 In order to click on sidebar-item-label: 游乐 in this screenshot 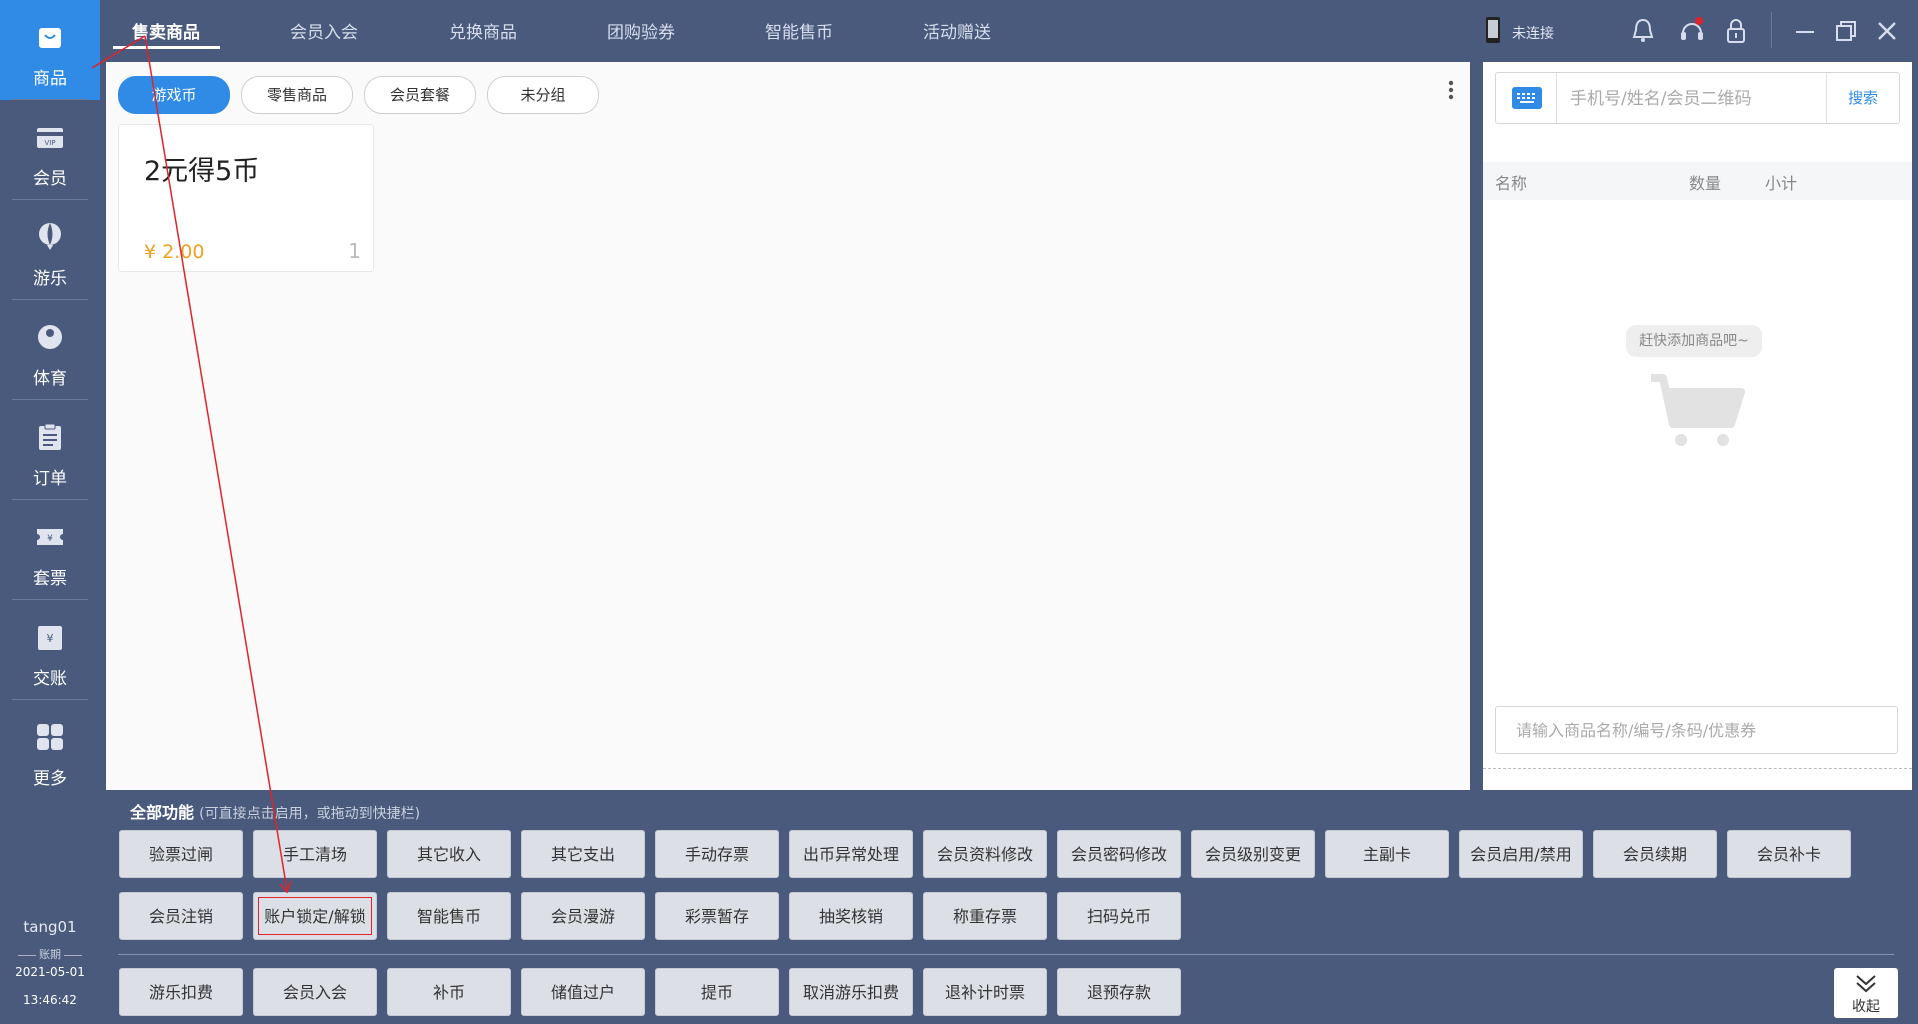, I will do `click(50, 279)`.